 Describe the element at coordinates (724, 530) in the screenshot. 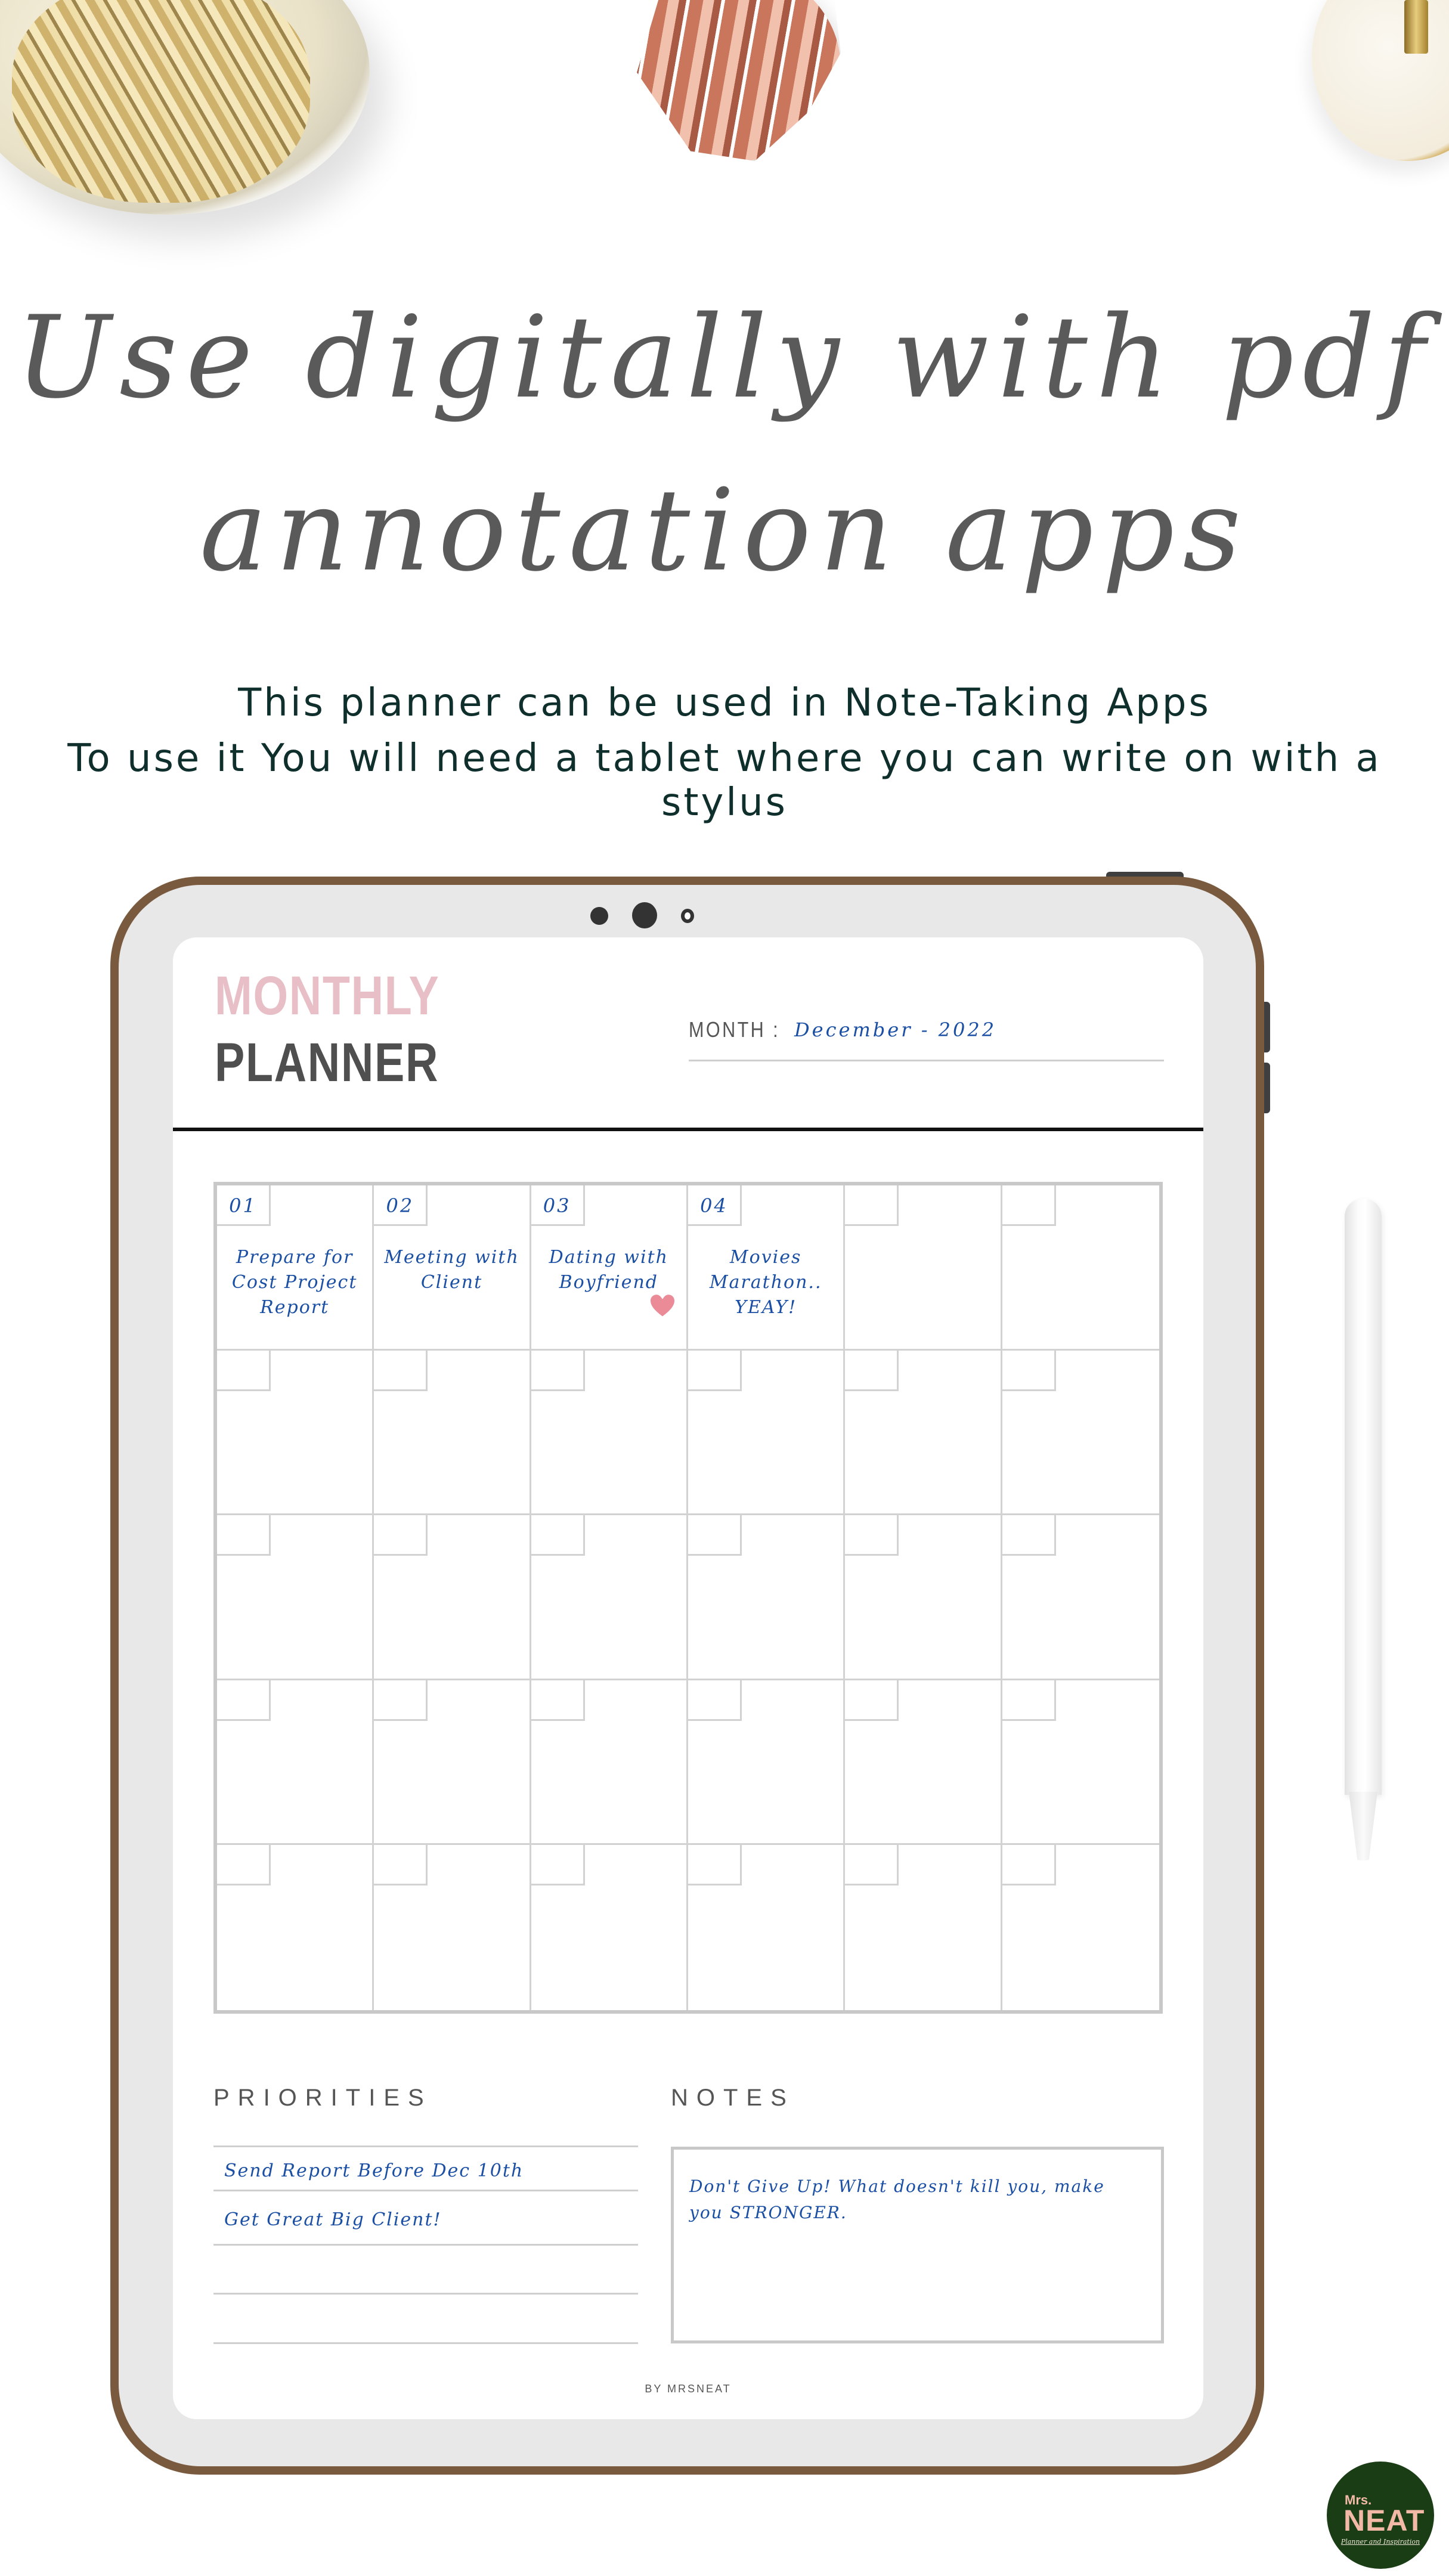

I see `headline-line-2: annotation apps` at that location.